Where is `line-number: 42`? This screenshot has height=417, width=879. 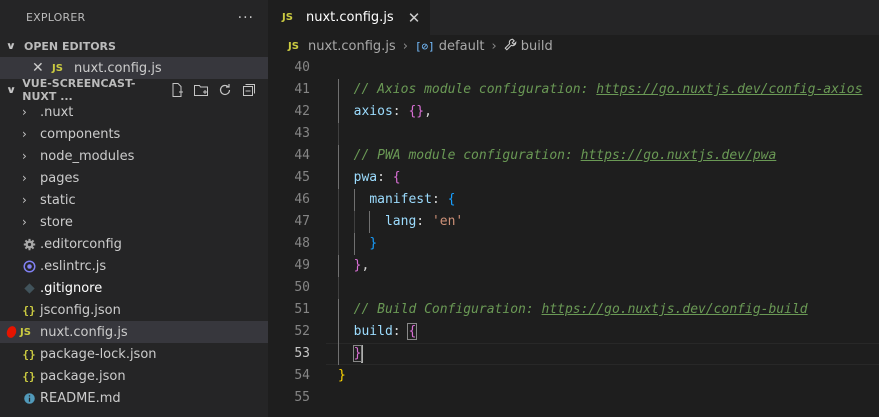
line-number: 42 is located at coordinates (302, 111).